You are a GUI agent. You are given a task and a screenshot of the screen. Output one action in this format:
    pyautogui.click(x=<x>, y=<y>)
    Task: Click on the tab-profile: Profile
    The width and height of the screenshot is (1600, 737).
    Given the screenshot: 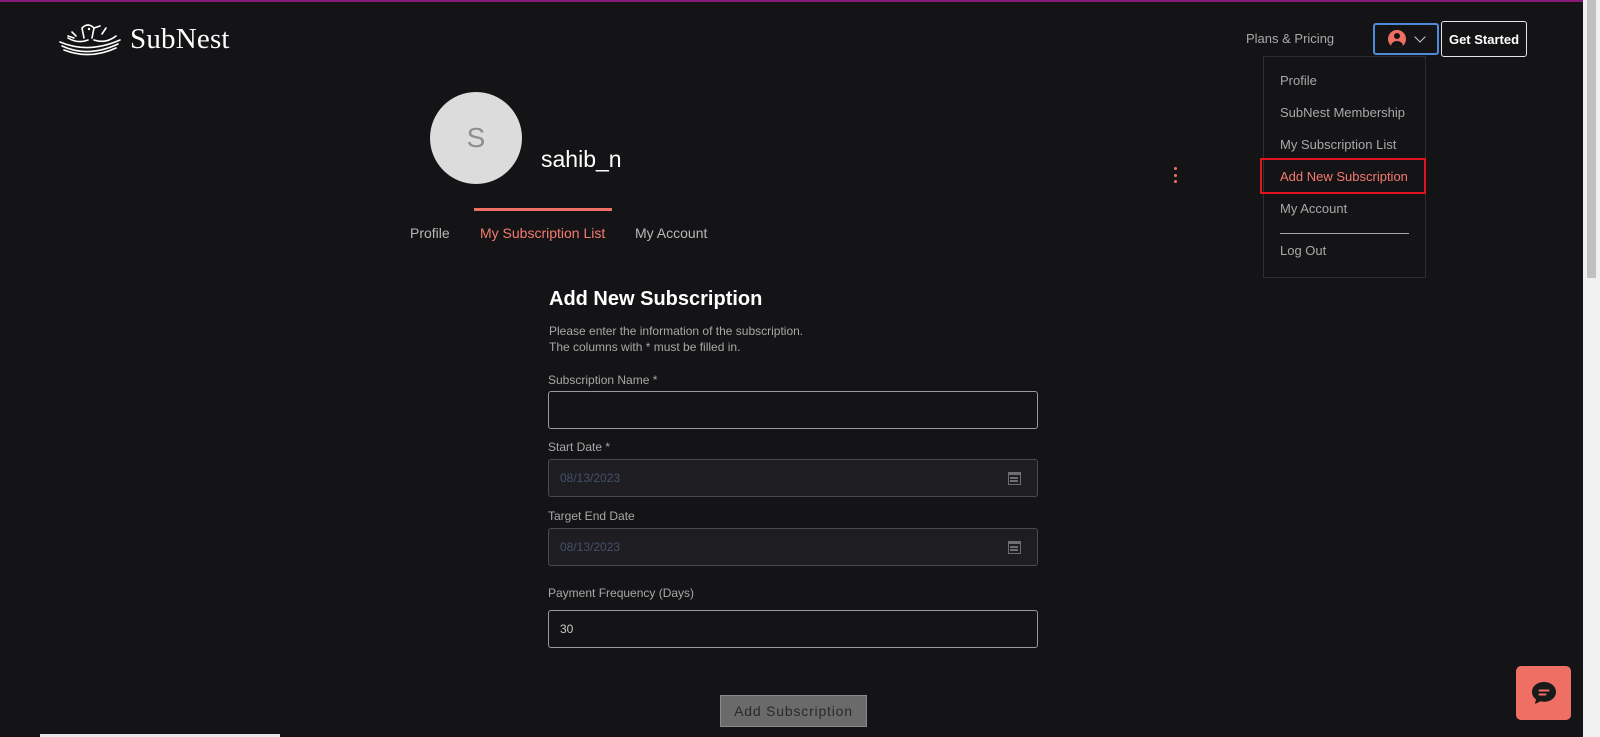 What is the action you would take?
    pyautogui.click(x=430, y=233)
    